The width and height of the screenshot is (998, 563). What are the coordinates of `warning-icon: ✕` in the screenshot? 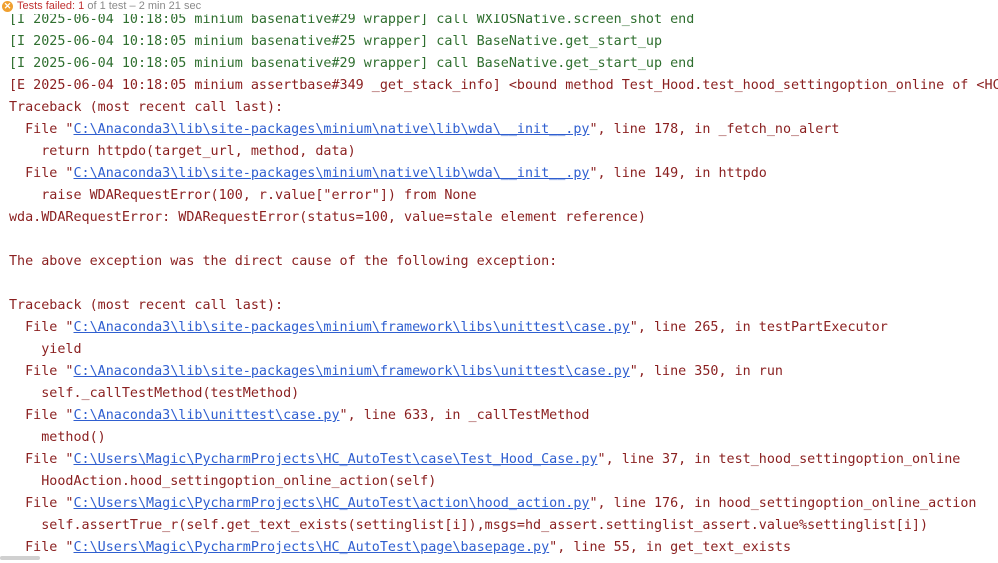 It's located at (7, 6).